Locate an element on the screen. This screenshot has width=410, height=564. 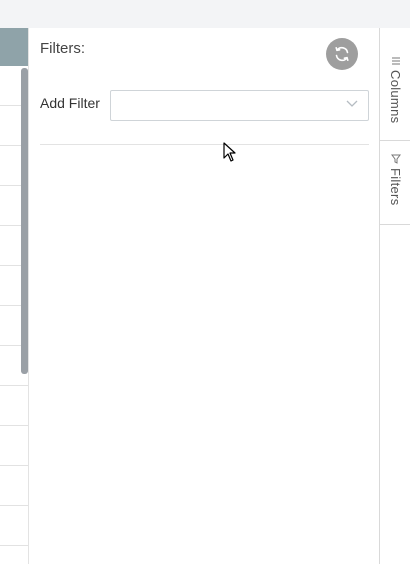
tab-columns-label: Columns is located at coordinates (395, 97).